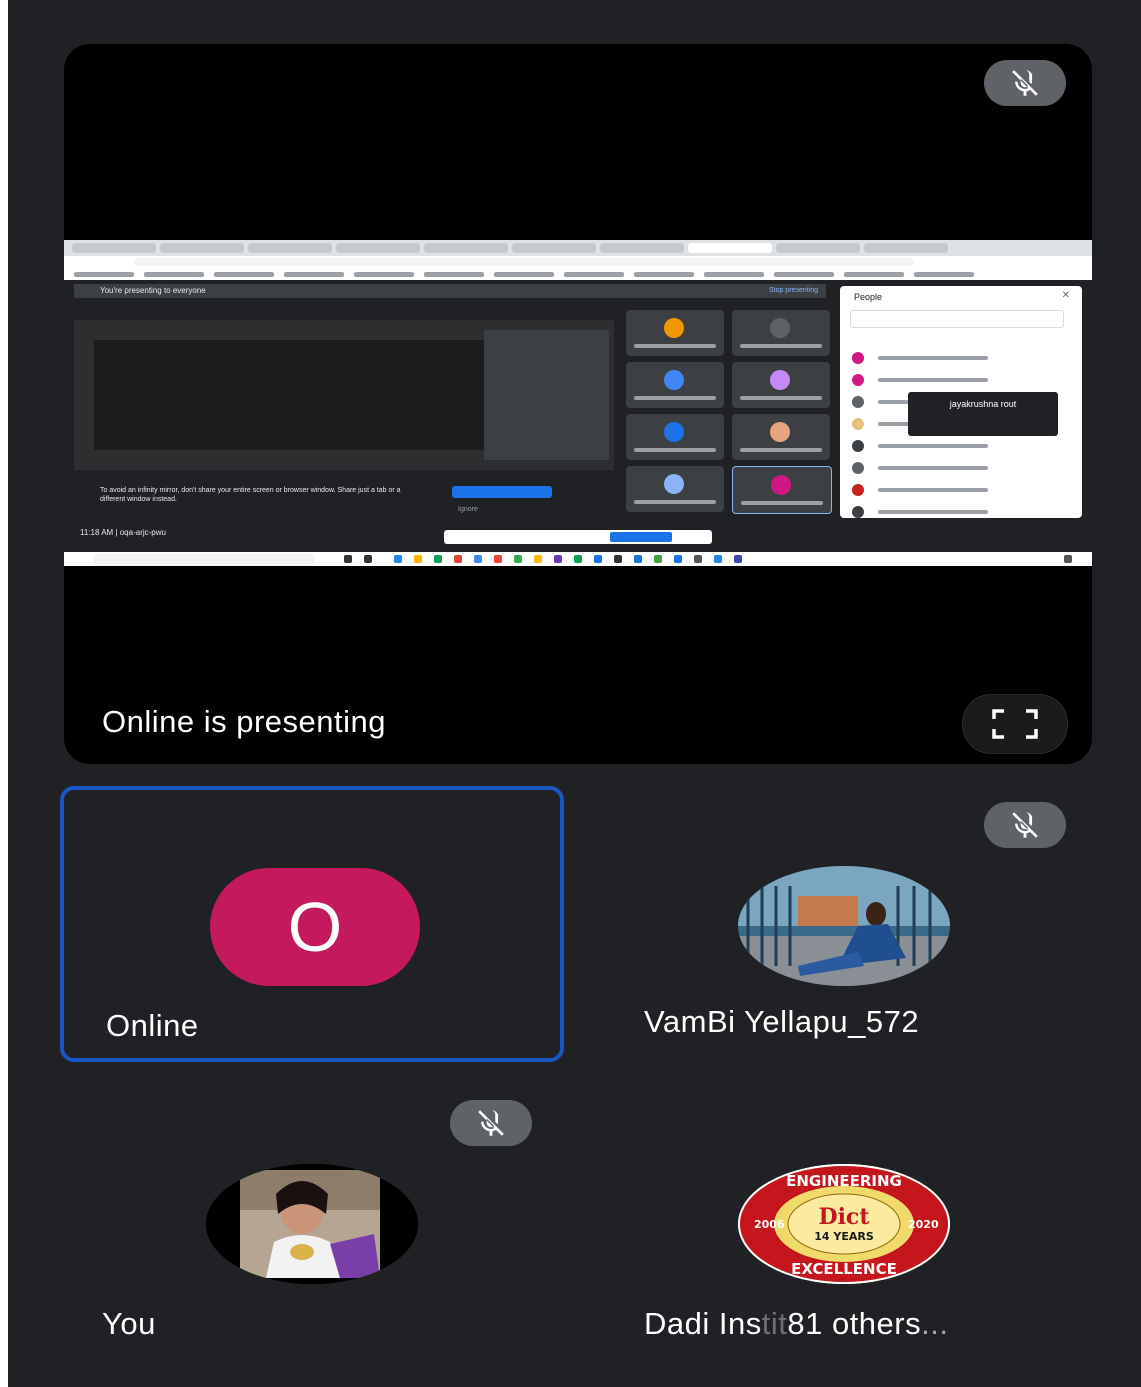 The height and width of the screenshot is (1387, 1141). What do you see at coordinates (793, 290) in the screenshot?
I see `stop-presenting-link: Stop presenting` at bounding box center [793, 290].